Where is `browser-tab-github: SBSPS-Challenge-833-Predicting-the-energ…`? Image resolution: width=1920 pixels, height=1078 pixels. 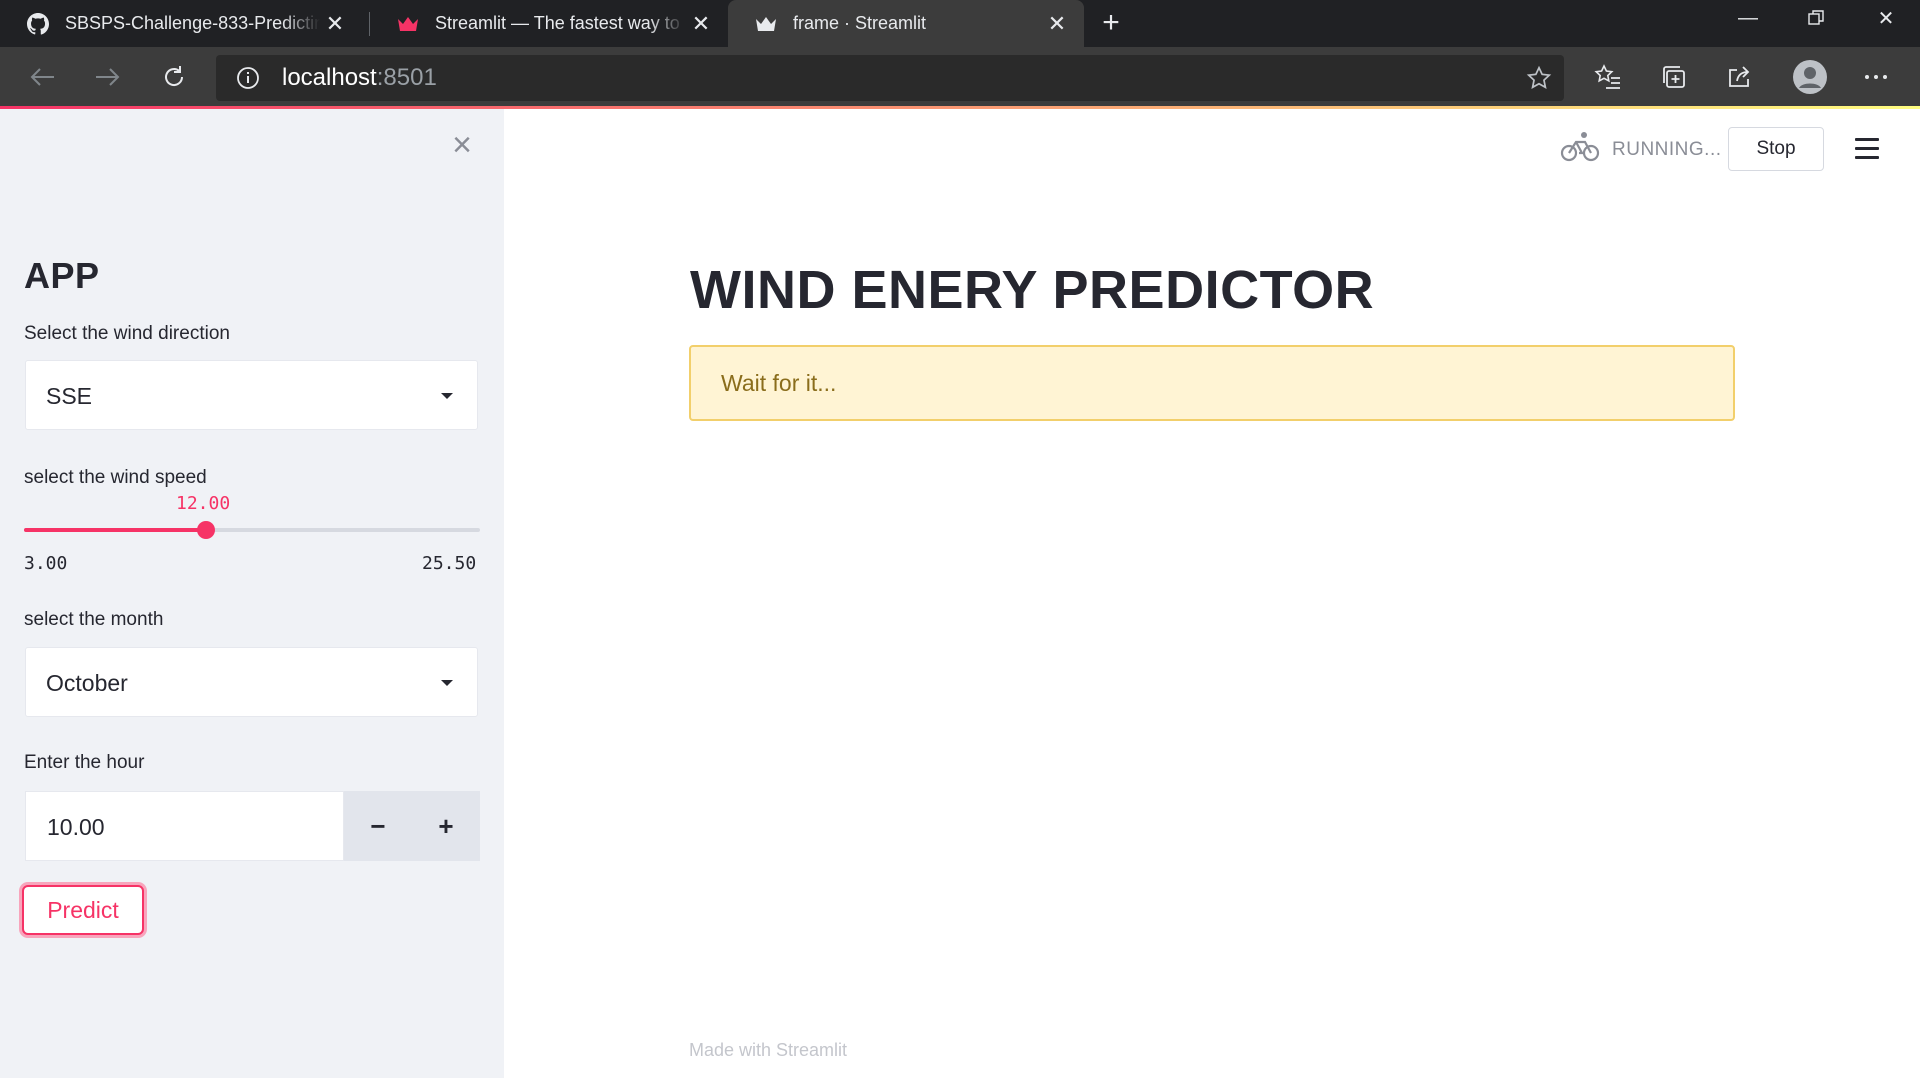 browser-tab-github: SBSPS-Challenge-833-Predicting-the-energ… is located at coordinates (181, 23).